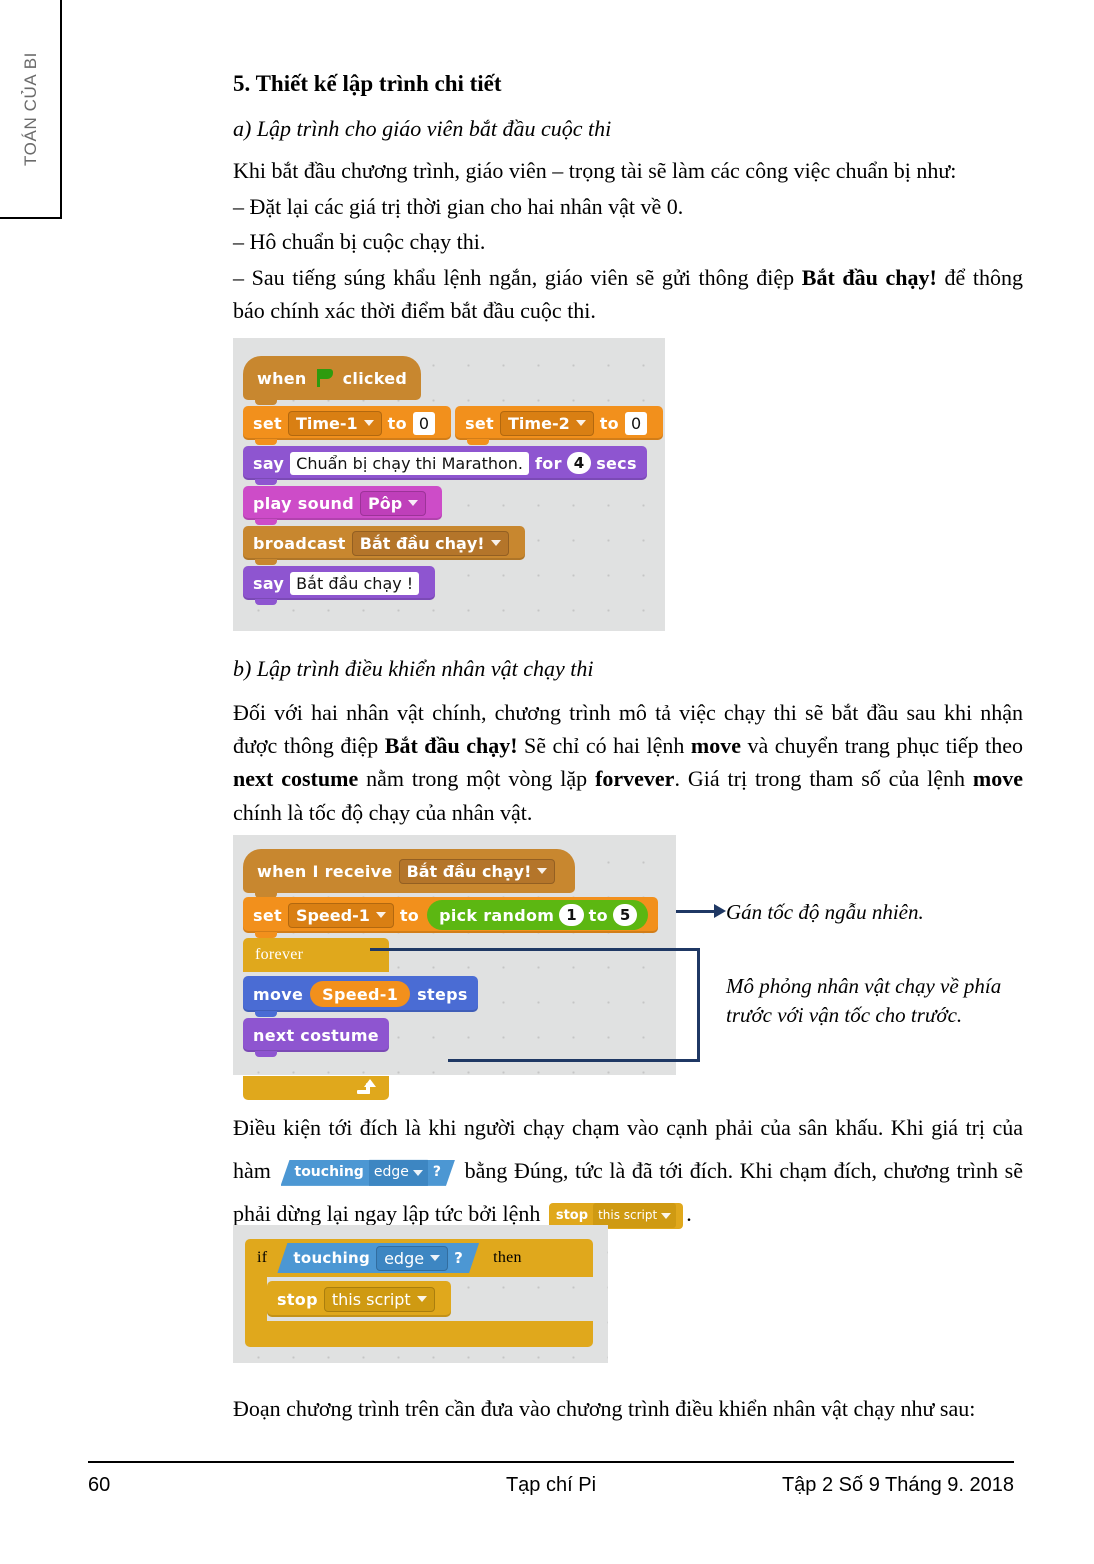  I want to click on question-mark-label: ?, so click(459, 1258).